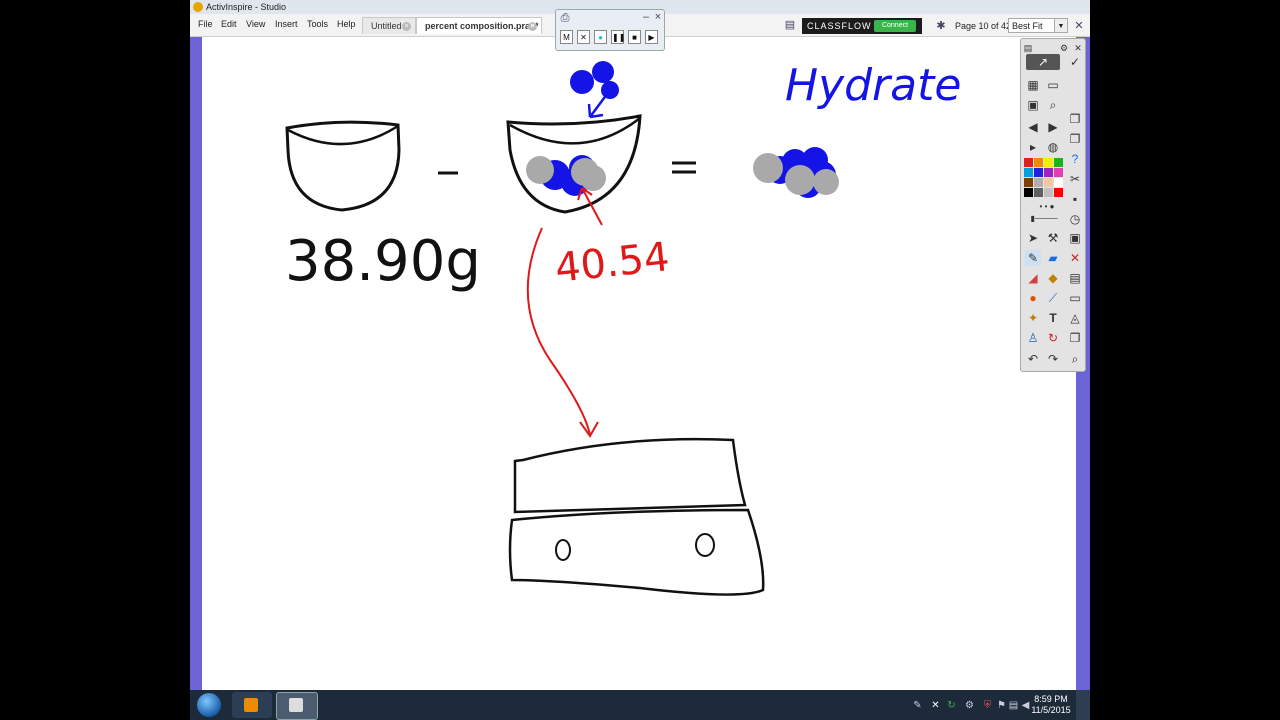 The height and width of the screenshot is (720, 1280). What do you see at coordinates (951, 705) in the screenshot?
I see `tray-sync-icon: ↻` at bounding box center [951, 705].